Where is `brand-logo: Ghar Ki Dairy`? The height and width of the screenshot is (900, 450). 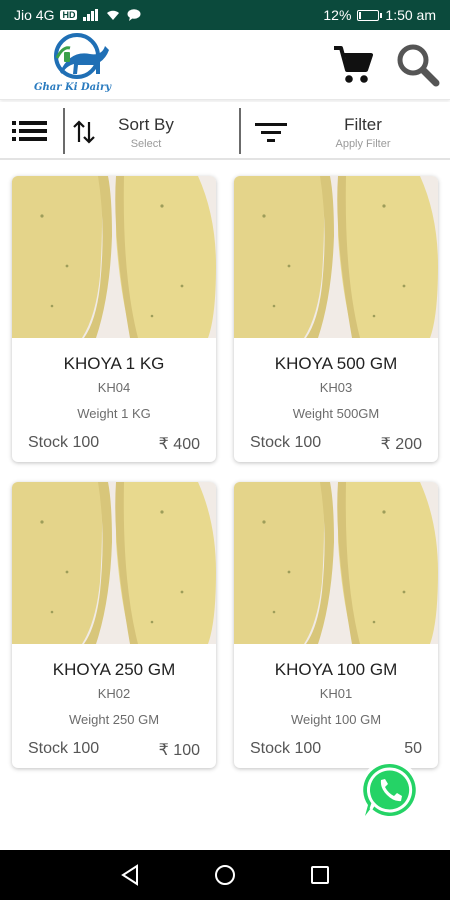 brand-logo: Ghar Ki Dairy is located at coordinates (77, 64).